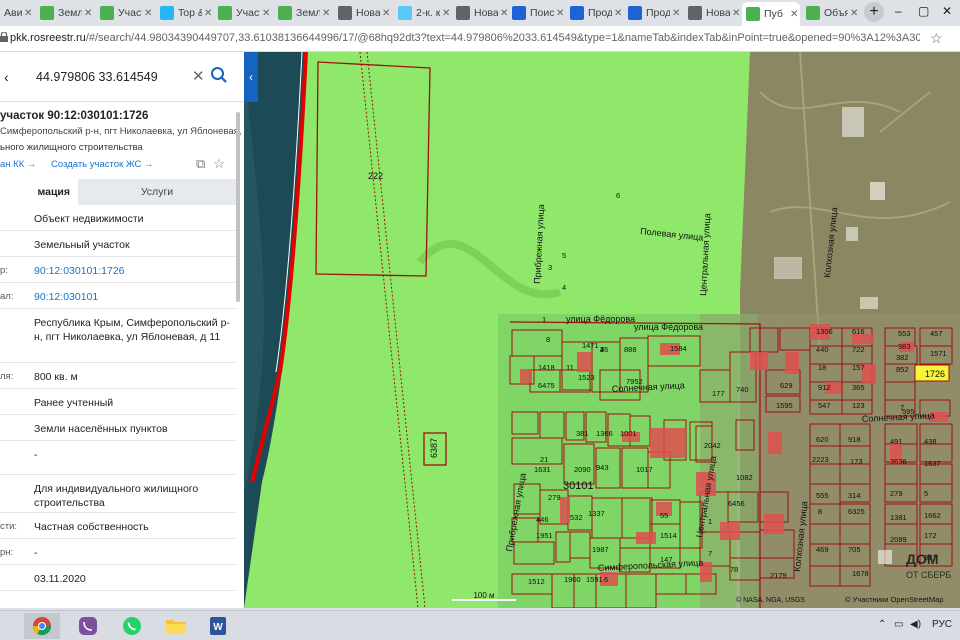 This screenshot has height=640, width=960. I want to click on word-icon: W, so click(218, 626).